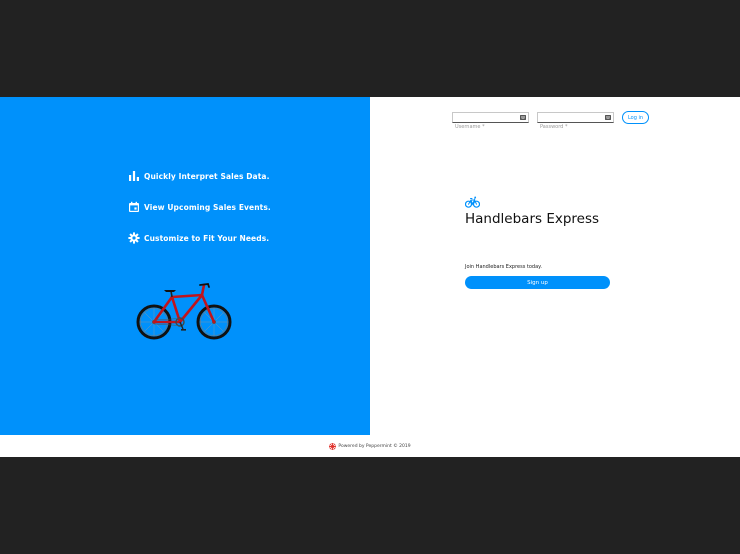 This screenshot has width=740, height=554. I want to click on password-input, so click(569, 127).